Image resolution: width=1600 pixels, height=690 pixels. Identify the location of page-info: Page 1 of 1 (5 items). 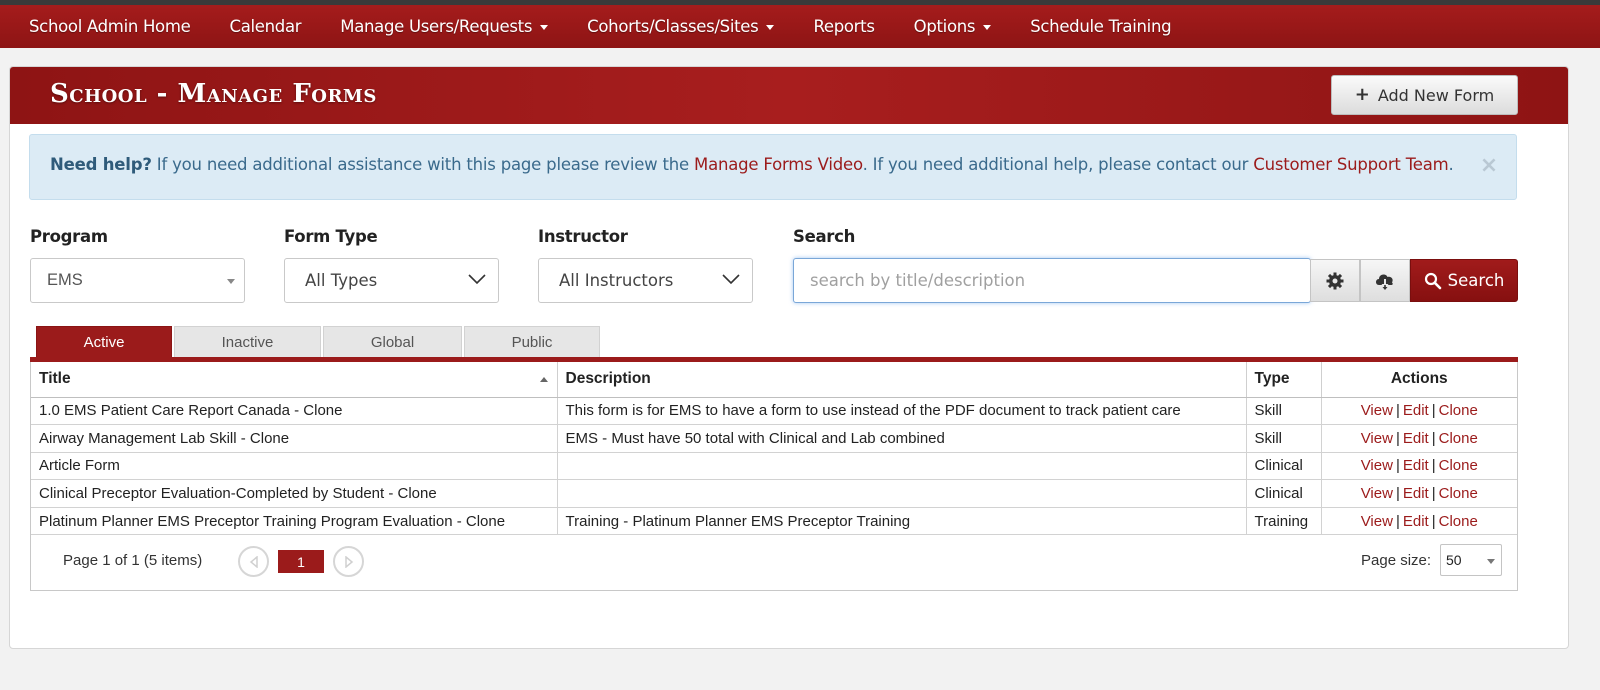
(133, 560).